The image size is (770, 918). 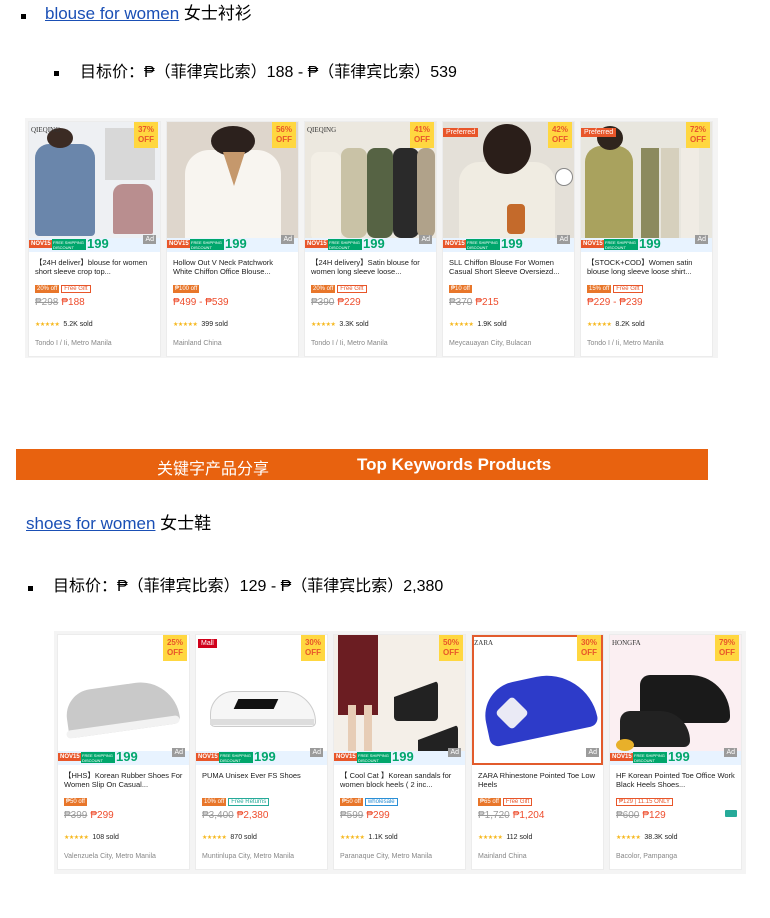 I want to click on product-tag: Mall, so click(x=207, y=643).